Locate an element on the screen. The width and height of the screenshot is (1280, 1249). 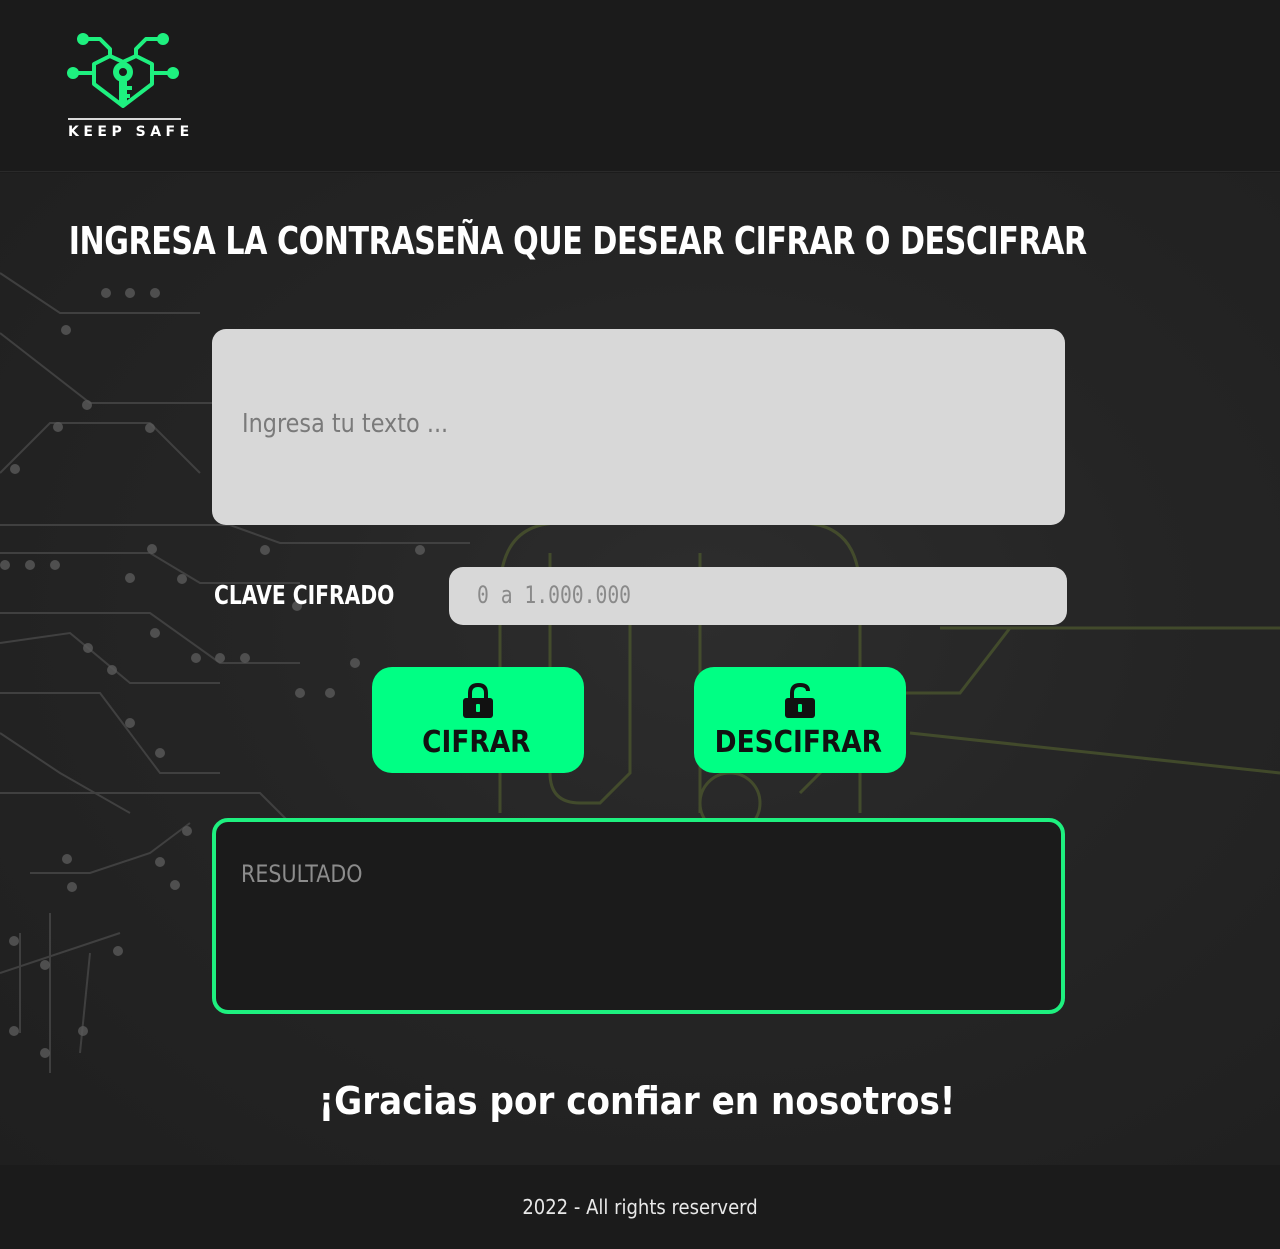
lock-closed-icon is located at coordinates (478, 700).